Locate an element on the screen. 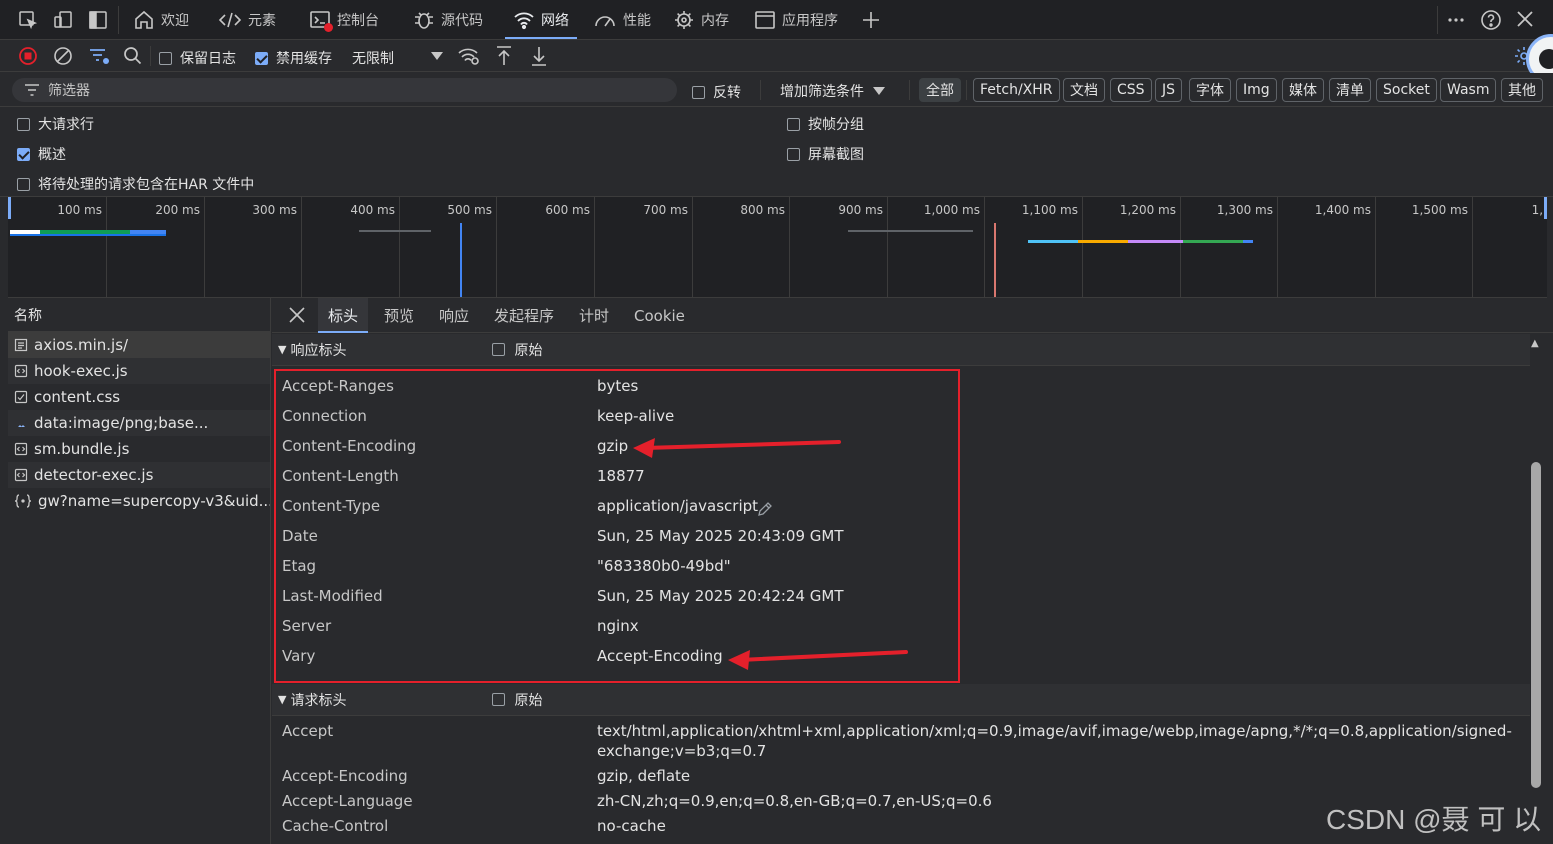 The image size is (1553, 844). tab-sources: 源代码 is located at coordinates (448, 20).